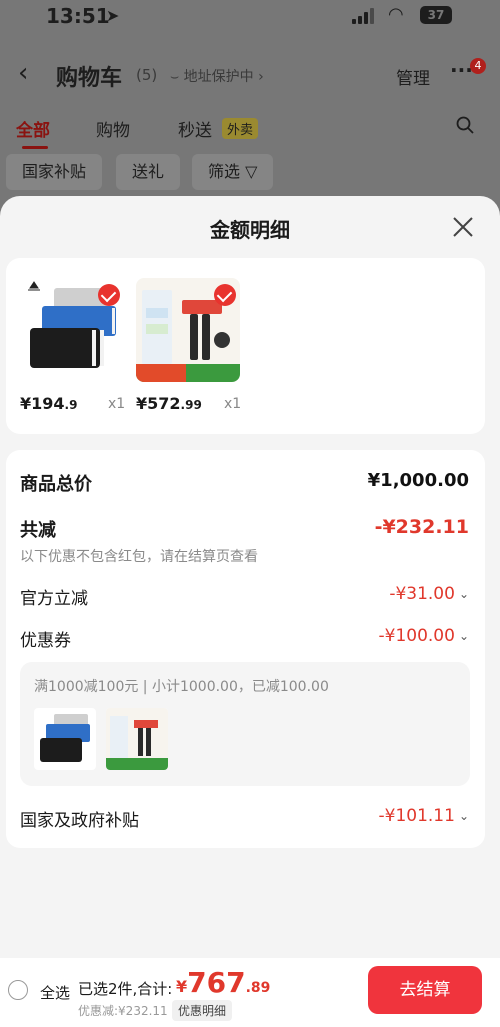 Image resolution: width=500 pixels, height=1027 pixels. What do you see at coordinates (365, 16) in the screenshot?
I see `cellular-signal-icon` at bounding box center [365, 16].